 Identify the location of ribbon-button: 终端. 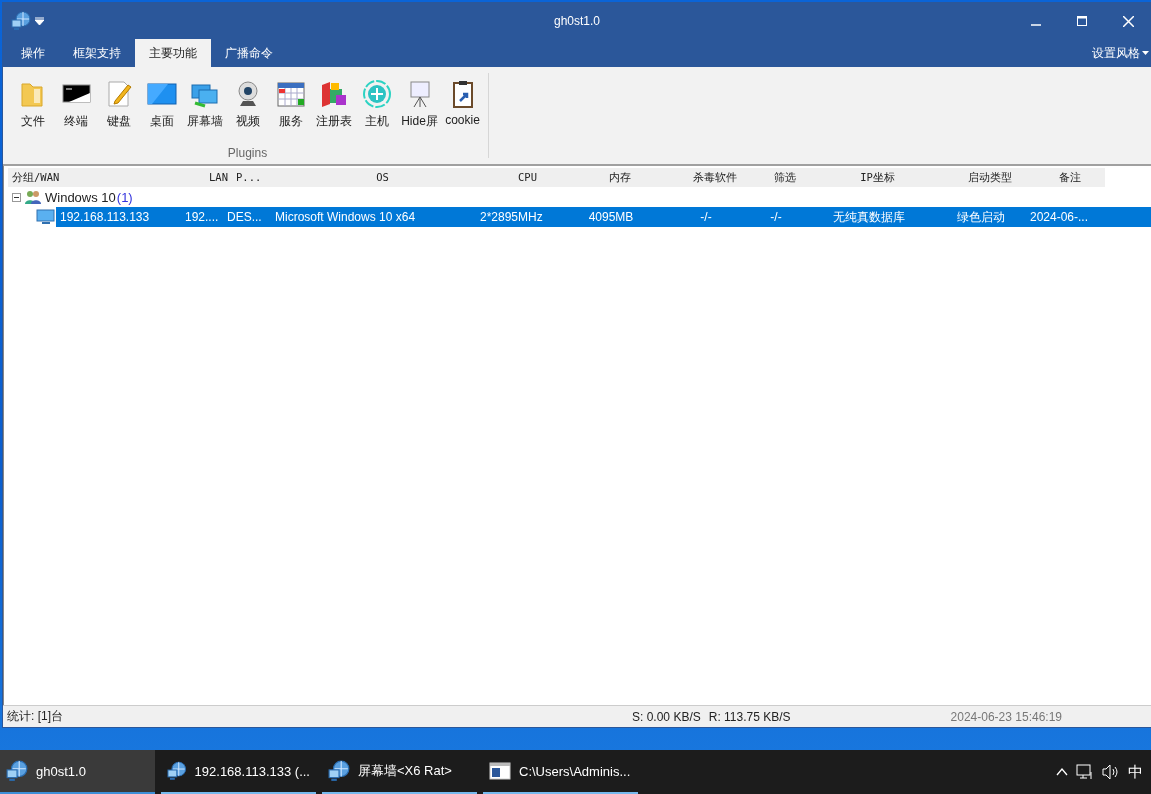
(75, 104).